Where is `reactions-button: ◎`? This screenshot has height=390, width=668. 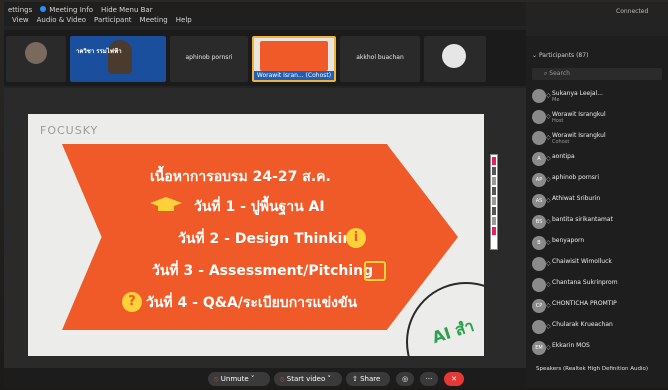 reactions-button: ◎ is located at coordinates (405, 379).